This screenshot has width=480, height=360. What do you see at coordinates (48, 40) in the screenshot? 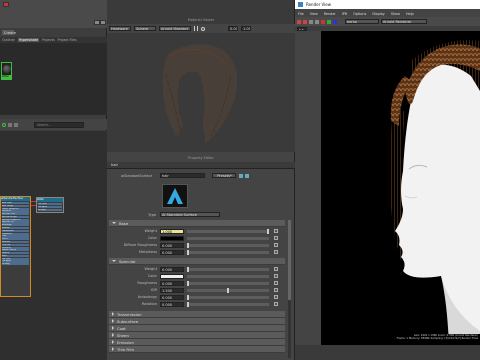
I see `tab-projects: Projects` at bounding box center [48, 40].